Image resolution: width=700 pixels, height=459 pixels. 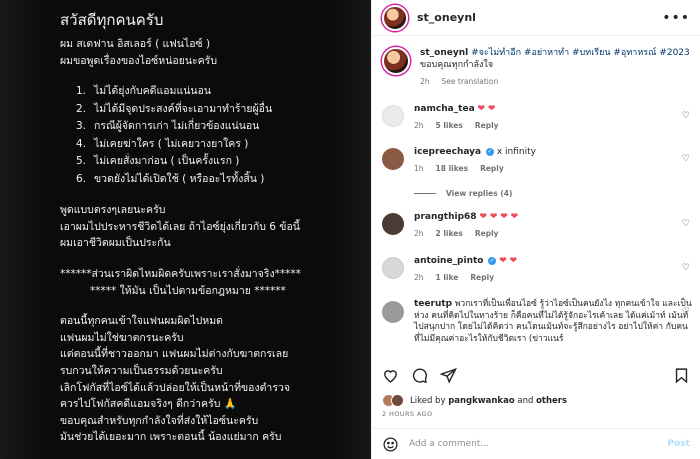 What do you see at coordinates (452, 168) in the screenshot?
I see `comment-likes: 18 likes` at bounding box center [452, 168].